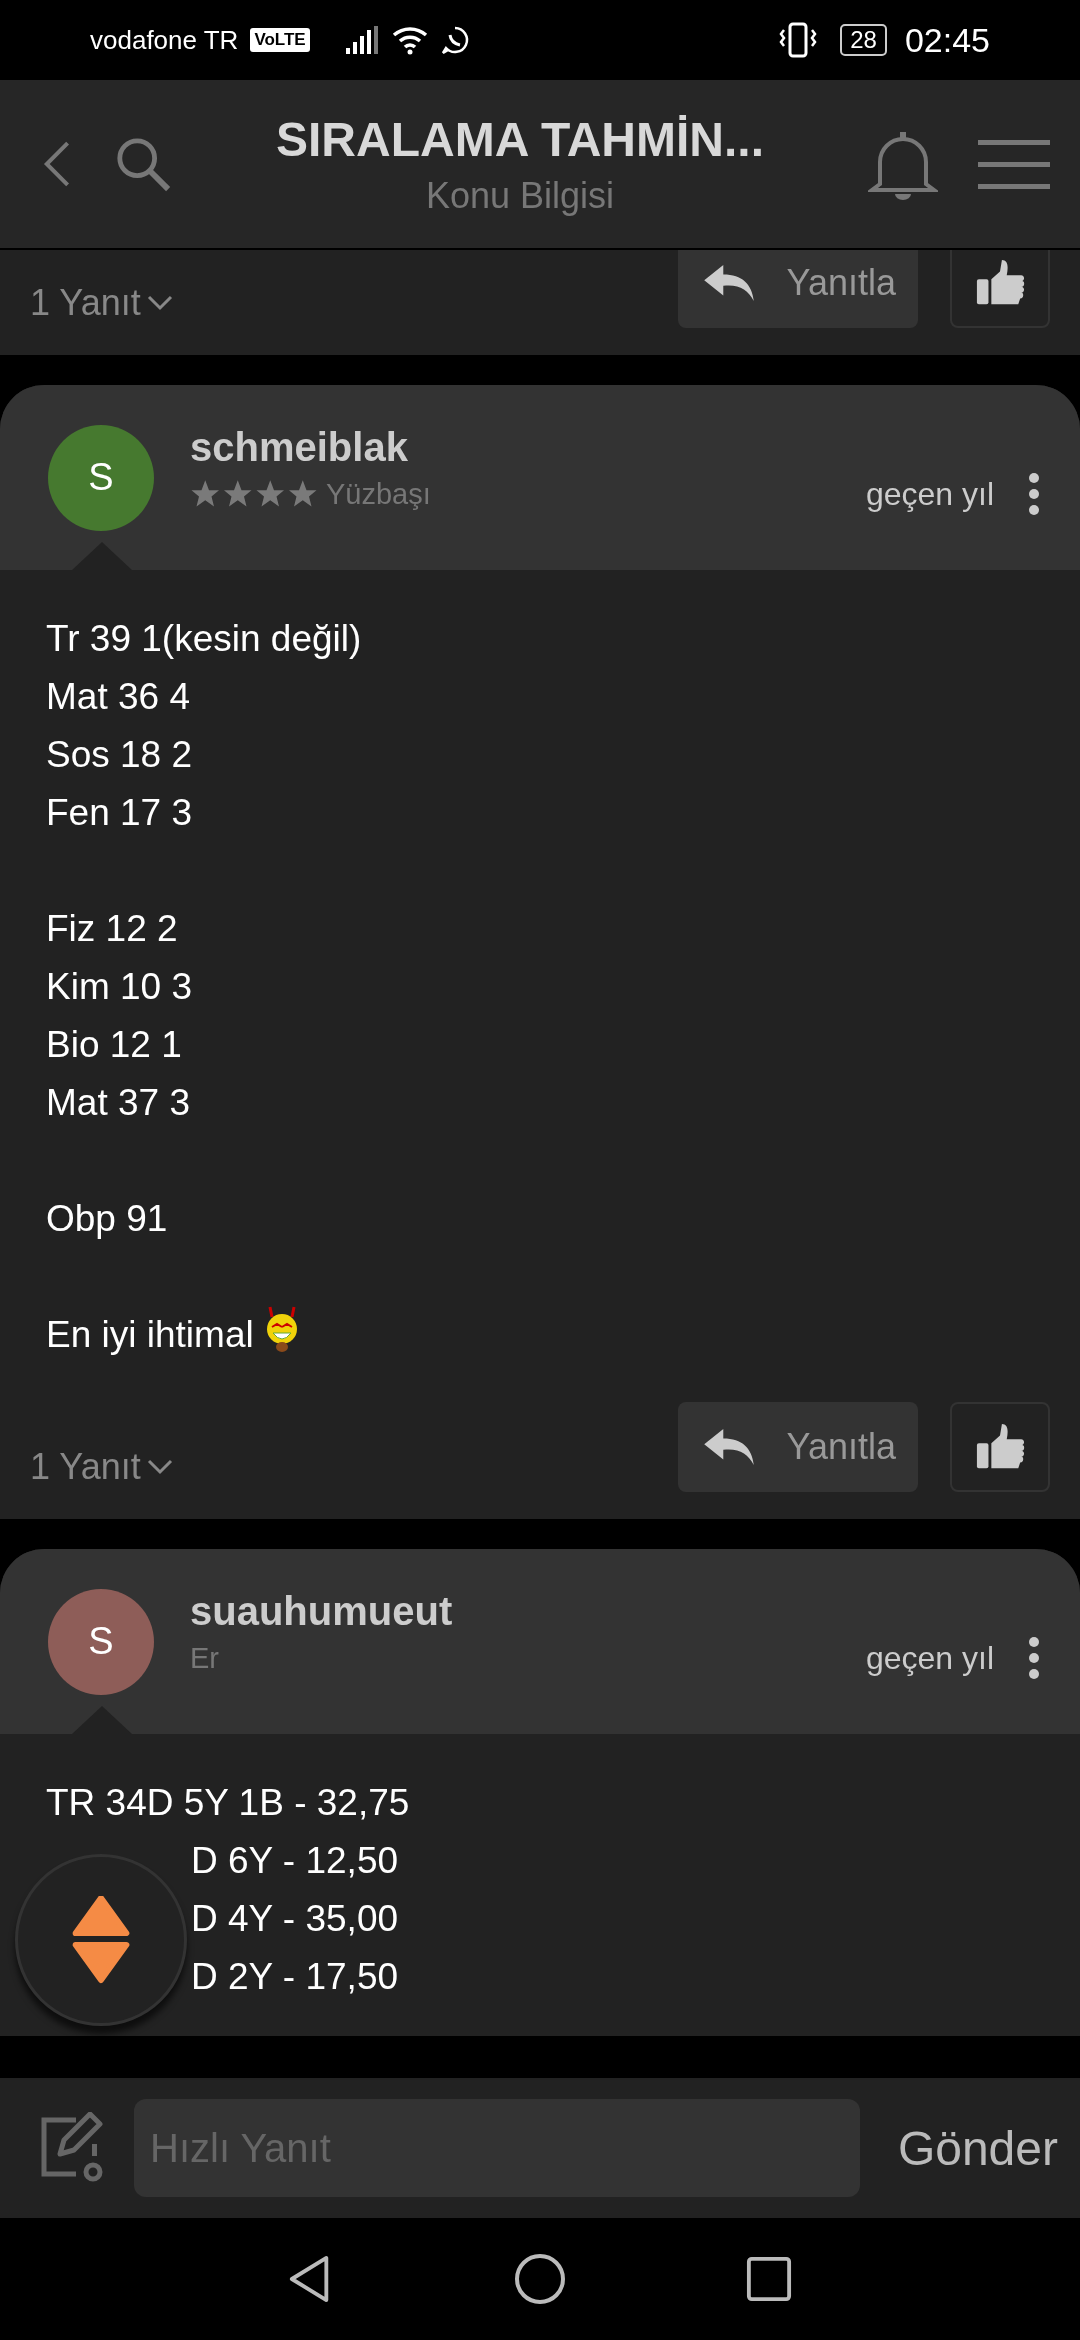  Describe the element at coordinates (254, 494) in the screenshot. I see `rank-stars-icon` at that location.